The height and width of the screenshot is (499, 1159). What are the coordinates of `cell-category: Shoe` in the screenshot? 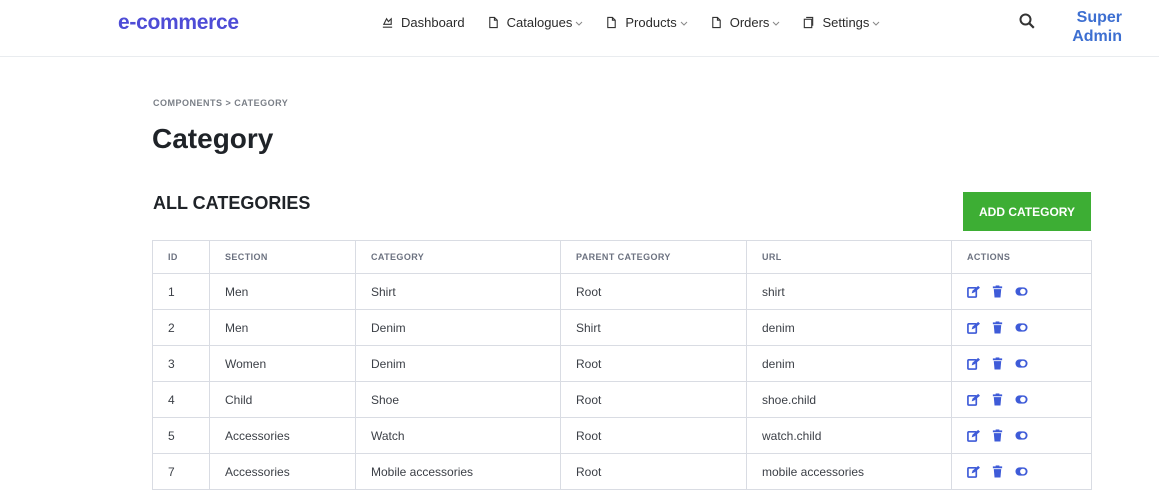 It's located at (458, 399).